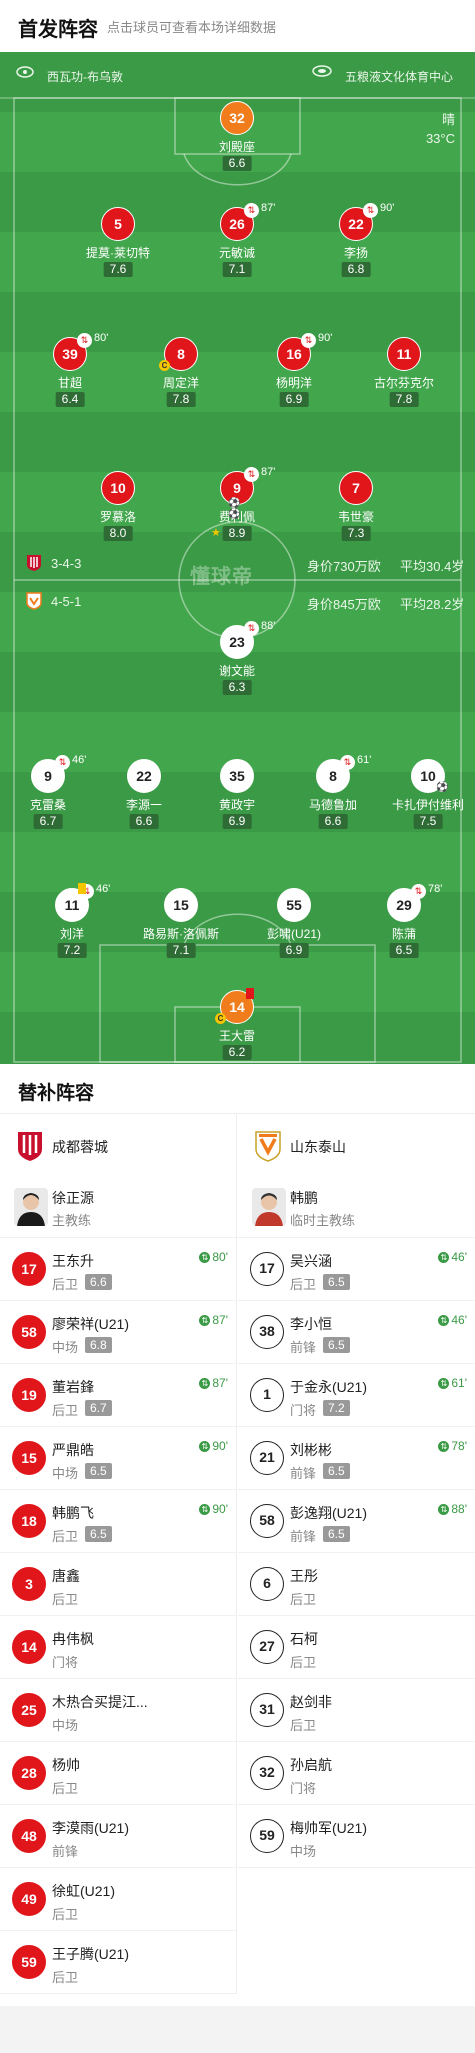 The height and width of the screenshot is (2053, 475). Describe the element at coordinates (364, 760) in the screenshot. I see `sub-out-minute: 61'` at that location.